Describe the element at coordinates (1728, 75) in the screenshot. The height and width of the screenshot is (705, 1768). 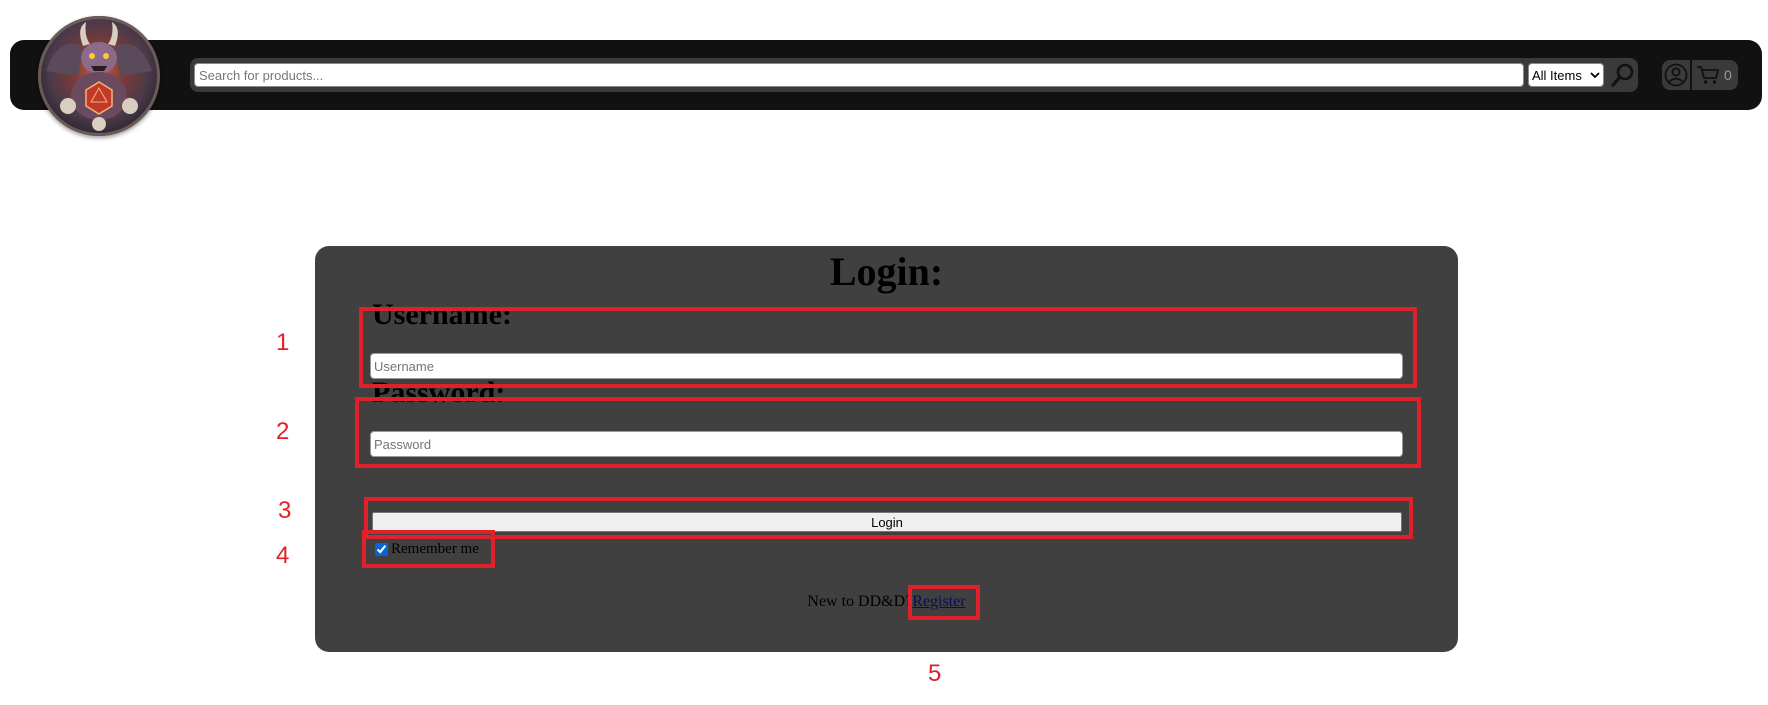
I see `cart-count-badge: 0` at that location.